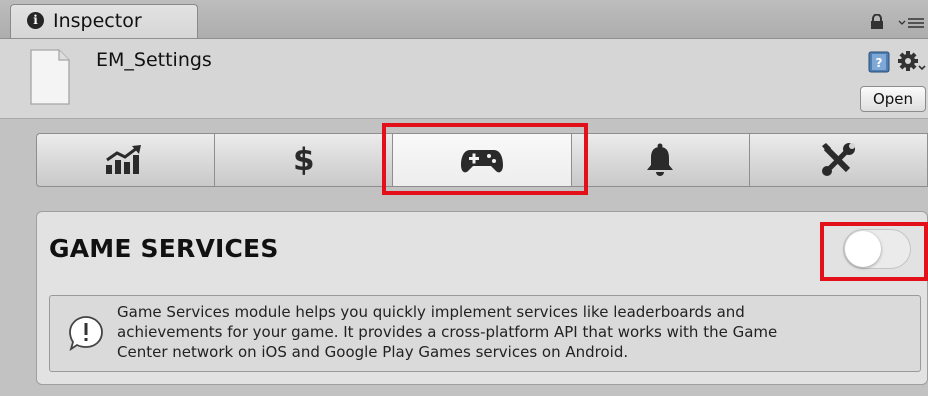 The height and width of the screenshot is (396, 928). I want to click on dollar-icon: $, so click(304, 160).